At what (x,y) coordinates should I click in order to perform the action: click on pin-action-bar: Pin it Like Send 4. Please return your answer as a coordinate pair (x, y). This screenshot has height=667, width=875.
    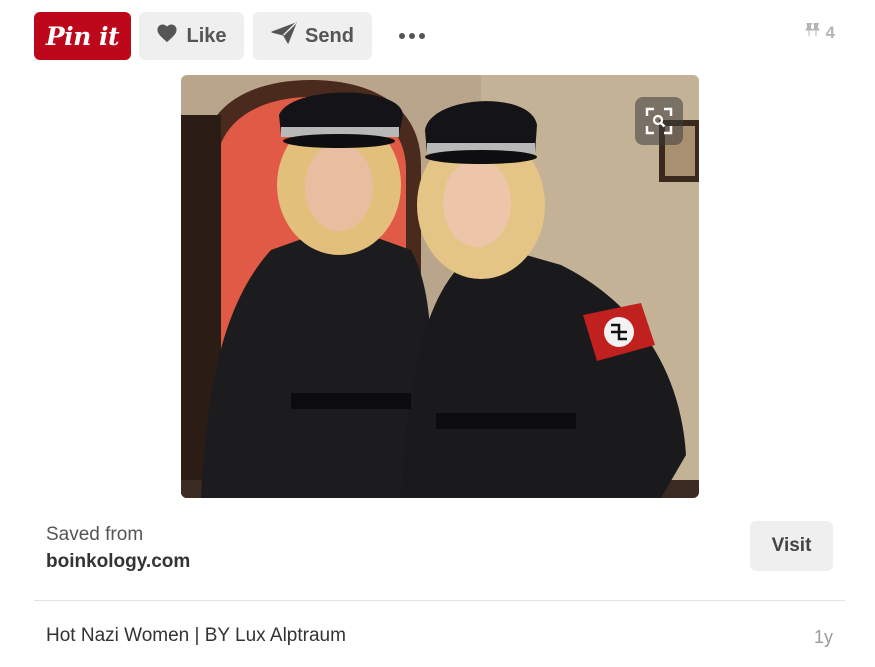
    Looking at the image, I should click on (434, 36).